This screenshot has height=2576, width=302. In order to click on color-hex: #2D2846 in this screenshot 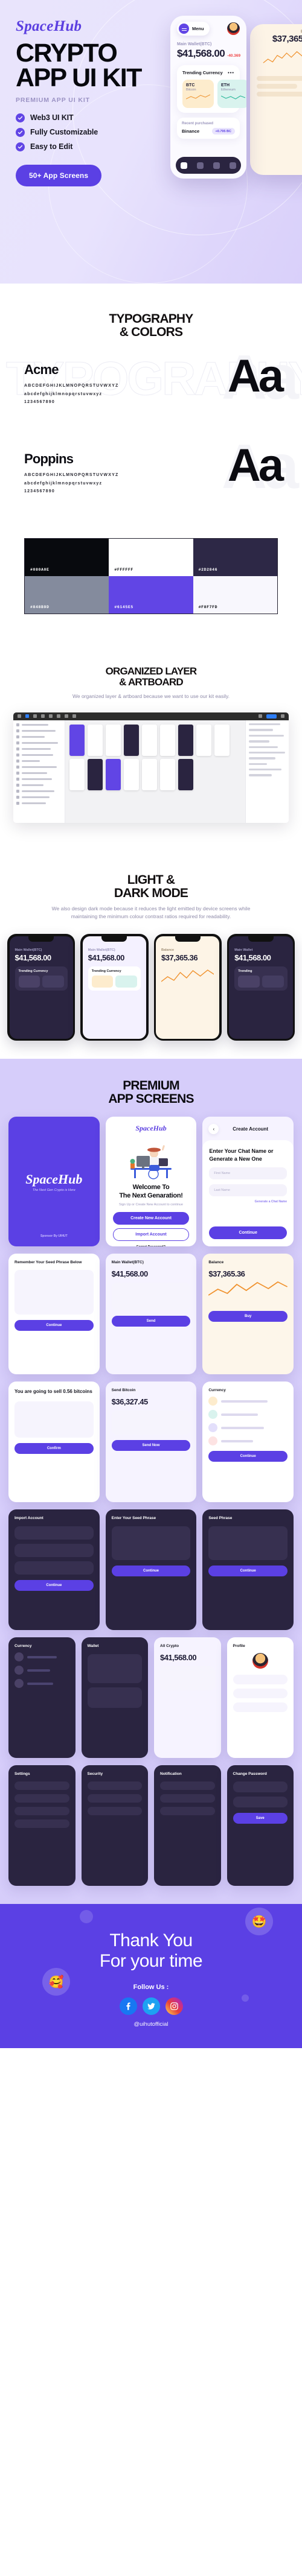, I will do `click(208, 570)`.